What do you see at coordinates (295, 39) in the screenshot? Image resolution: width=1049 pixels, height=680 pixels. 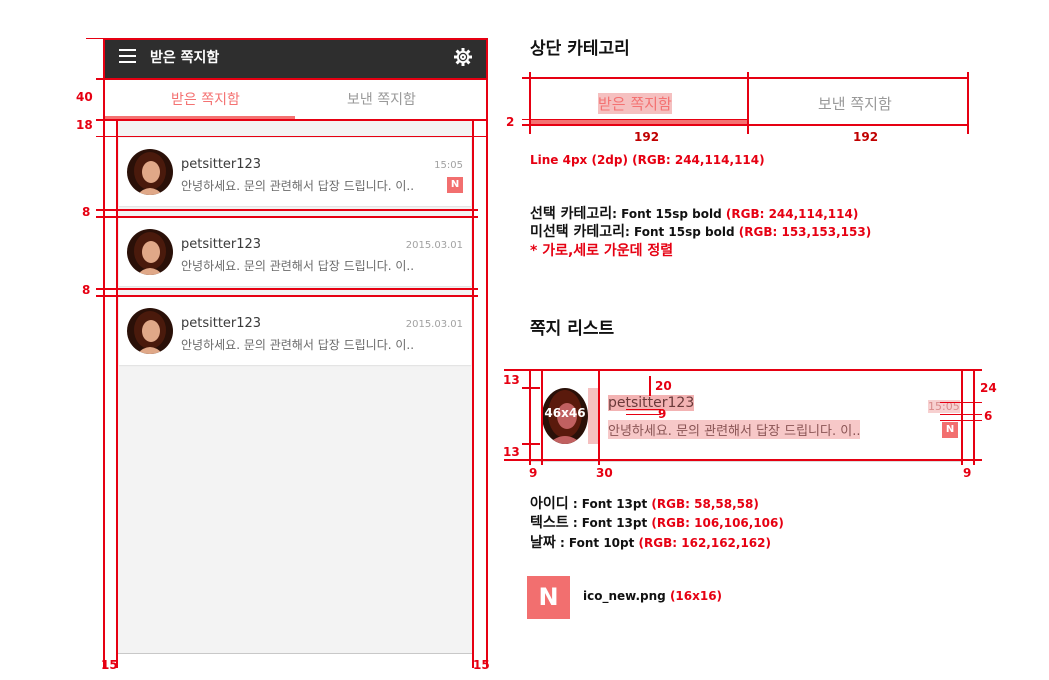 I see `guide-frame-top` at bounding box center [295, 39].